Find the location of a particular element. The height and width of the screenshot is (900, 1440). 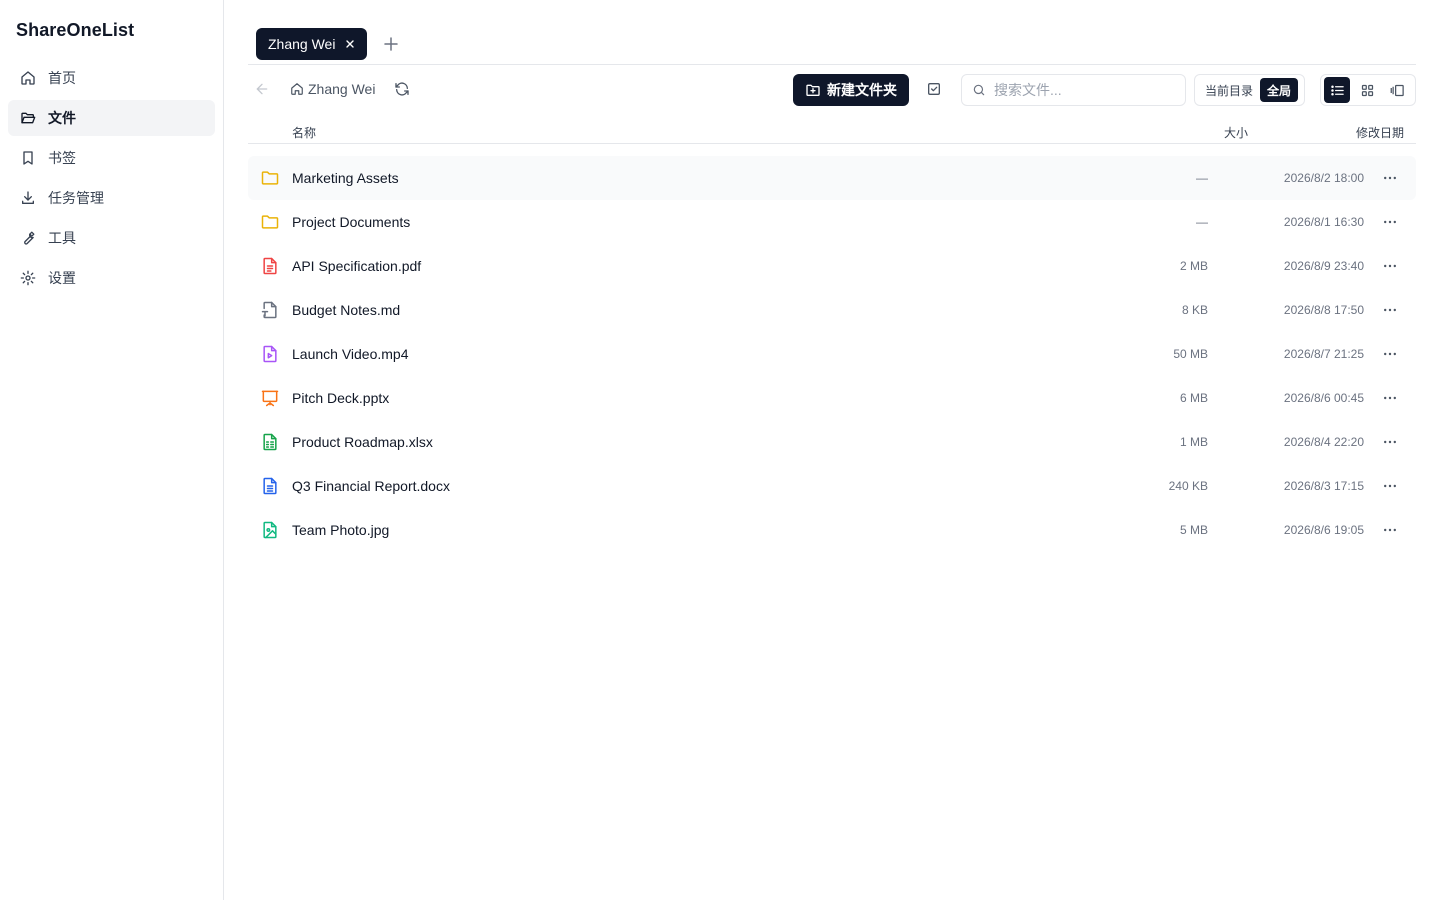

file-size: — is located at coordinates (1202, 222).